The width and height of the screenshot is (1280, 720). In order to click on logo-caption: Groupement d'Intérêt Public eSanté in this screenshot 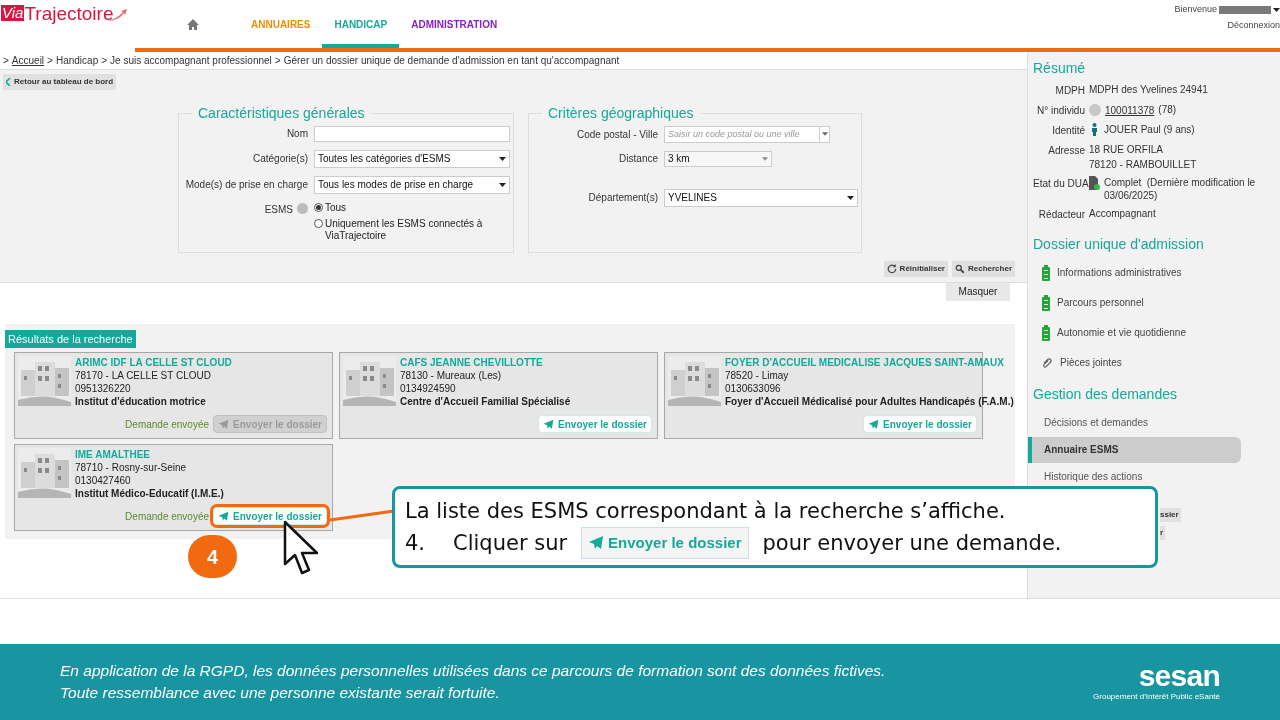, I will do `click(1156, 697)`.